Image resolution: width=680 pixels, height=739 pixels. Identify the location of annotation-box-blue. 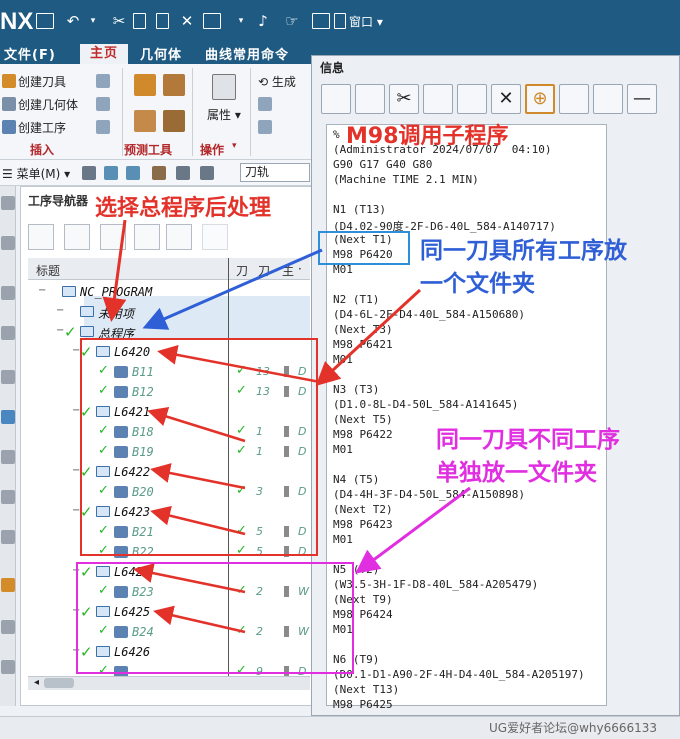
(364, 248).